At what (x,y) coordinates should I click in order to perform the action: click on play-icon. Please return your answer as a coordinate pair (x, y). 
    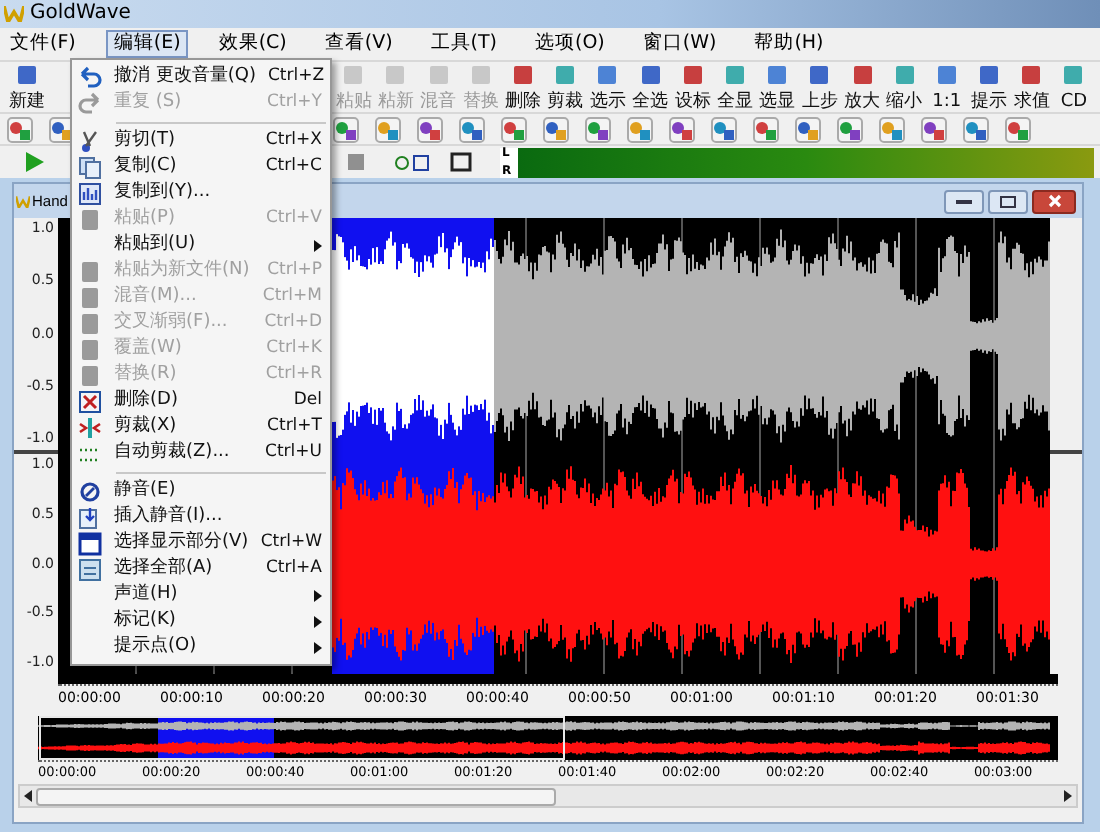
    Looking at the image, I should click on (34, 162).